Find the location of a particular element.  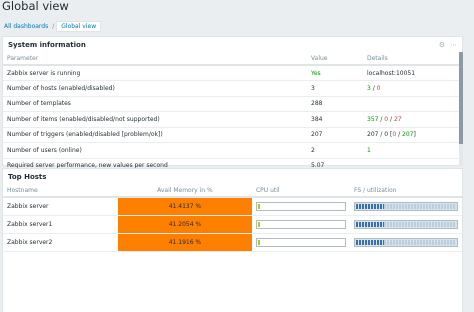

column-hostname: Hostname is located at coordinates (60, 191).